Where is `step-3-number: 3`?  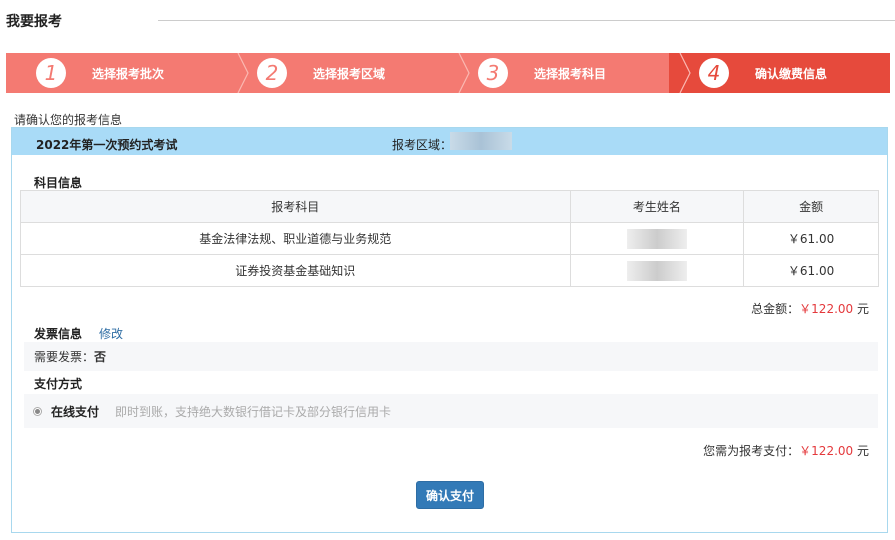
step-3-number: 3 is located at coordinates (493, 73).